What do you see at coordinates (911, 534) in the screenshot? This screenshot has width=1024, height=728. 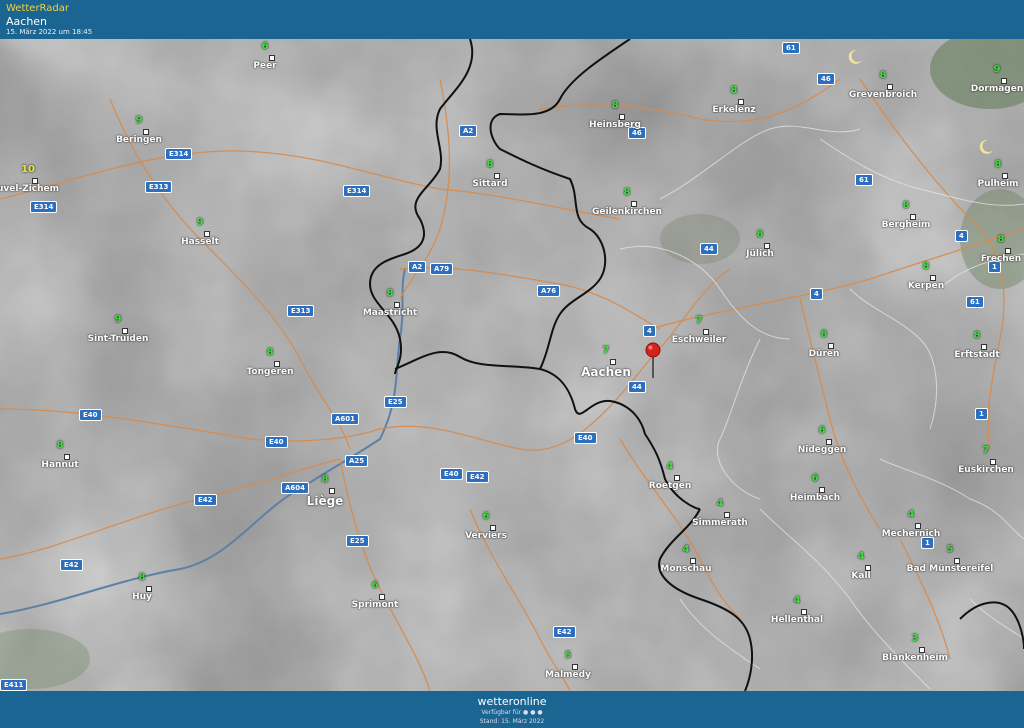 I see `city-label: Mechernich` at bounding box center [911, 534].